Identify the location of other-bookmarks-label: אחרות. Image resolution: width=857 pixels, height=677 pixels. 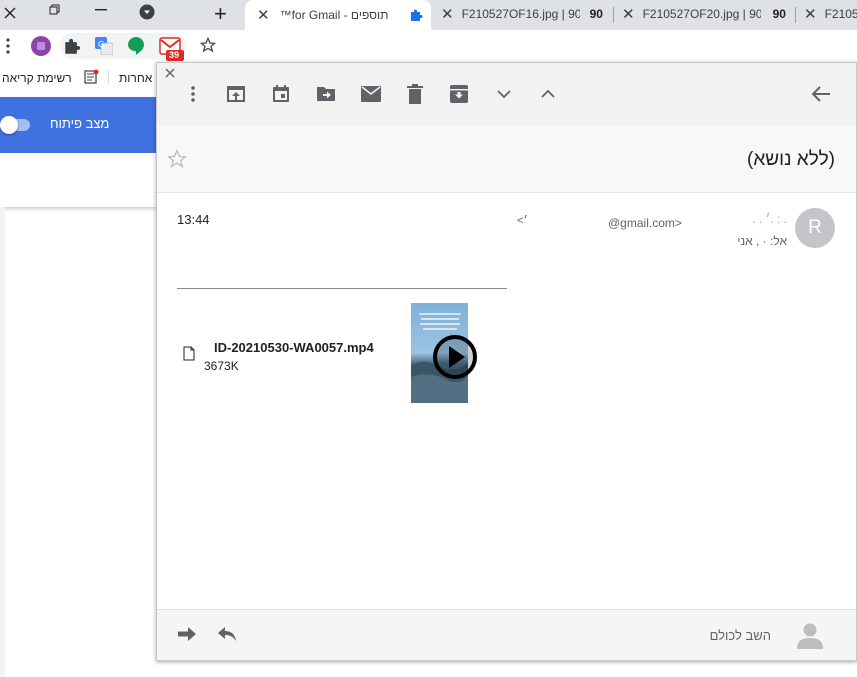
(135, 78).